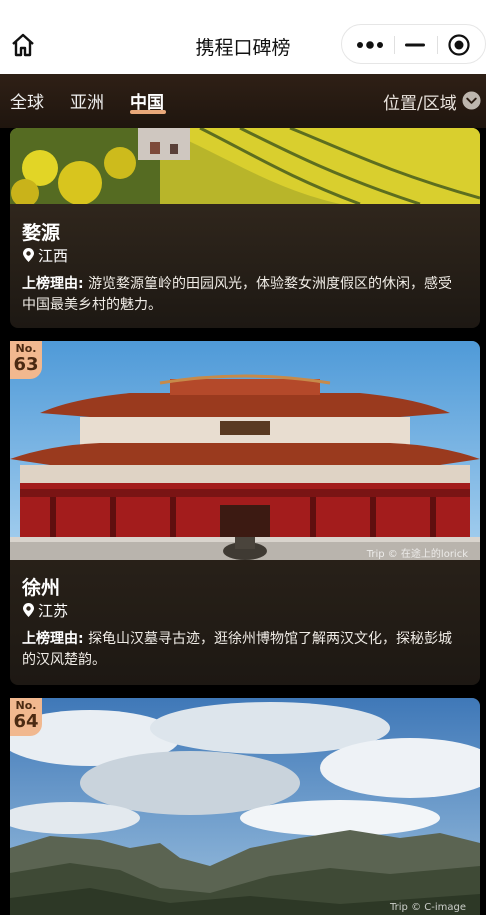 The image size is (486, 915). I want to click on destination-name: 徐州, so click(41, 588).